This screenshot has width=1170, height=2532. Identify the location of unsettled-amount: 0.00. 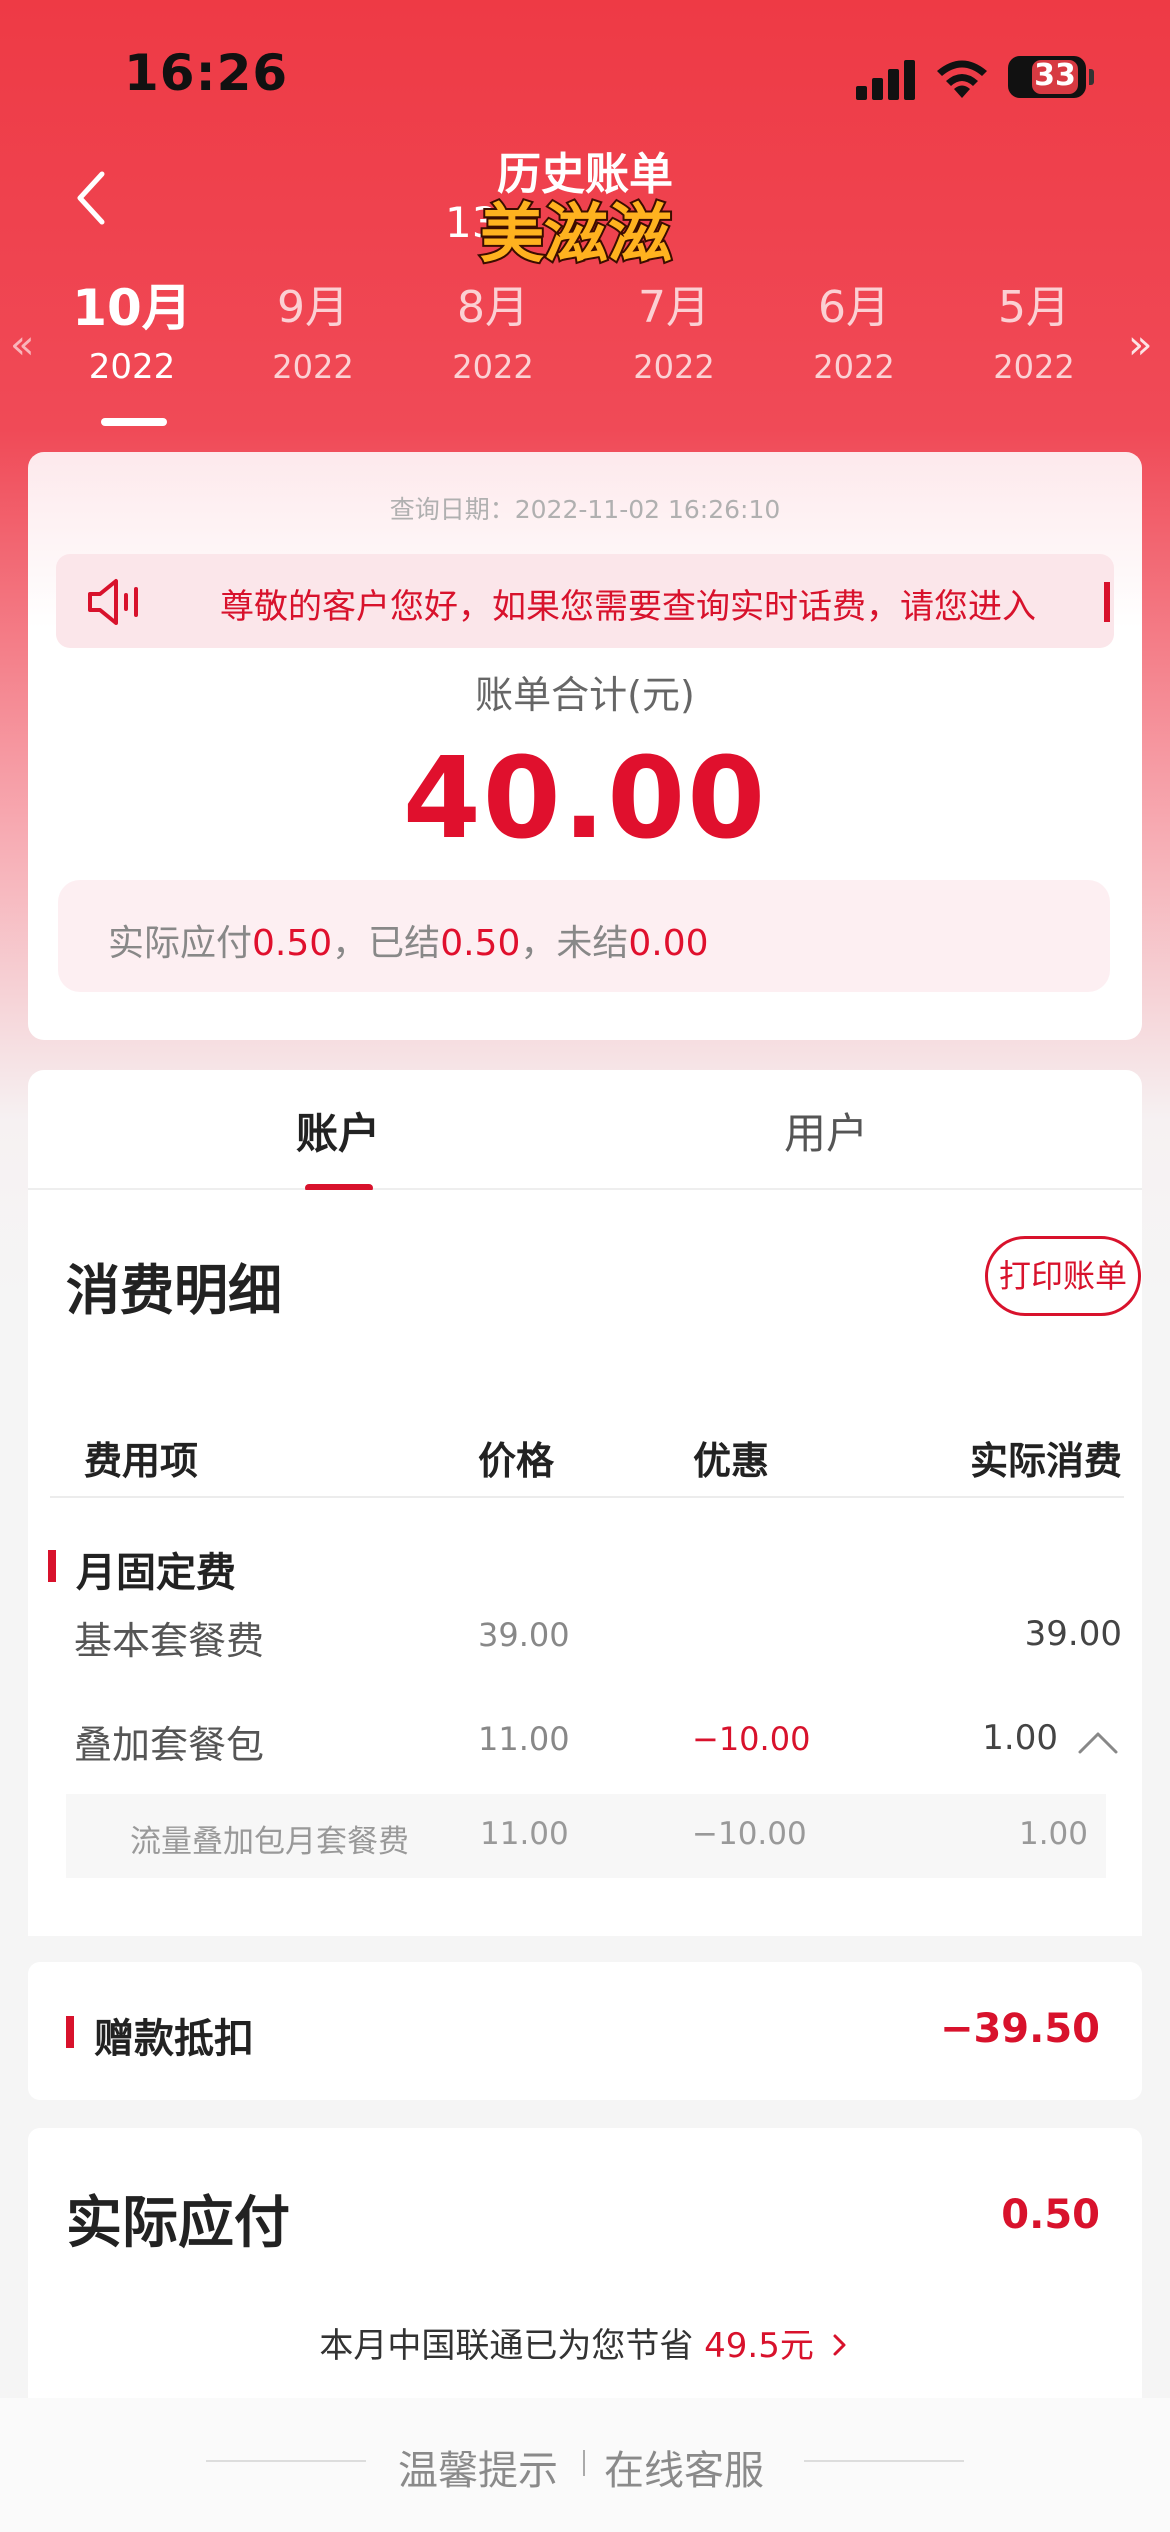
(668, 943).